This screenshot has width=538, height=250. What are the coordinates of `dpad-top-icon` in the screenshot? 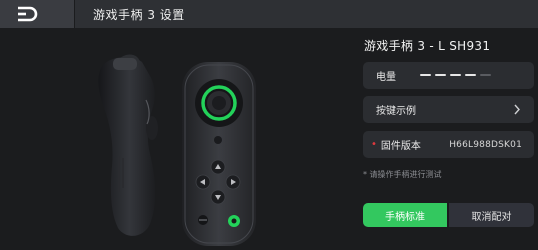 It's located at (218, 140).